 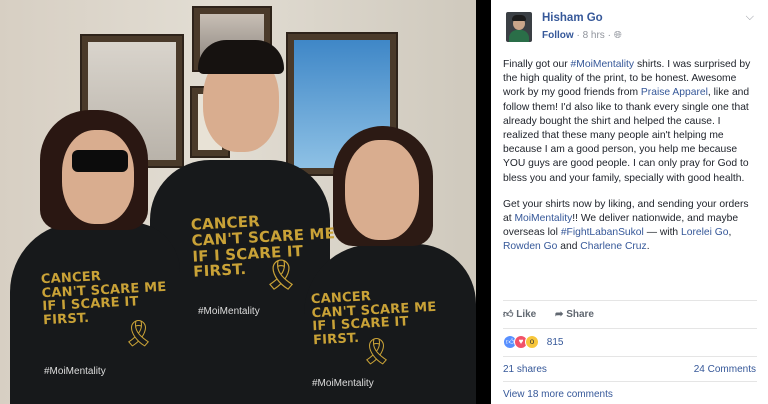 I want to click on follow-link: Follow, so click(x=558, y=35).